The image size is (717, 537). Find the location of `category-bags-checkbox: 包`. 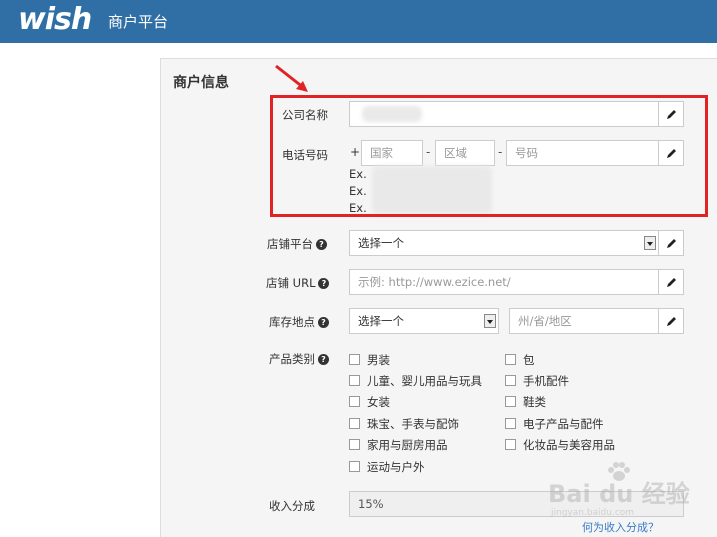

category-bags-checkbox: 包 is located at coordinates (520, 360).